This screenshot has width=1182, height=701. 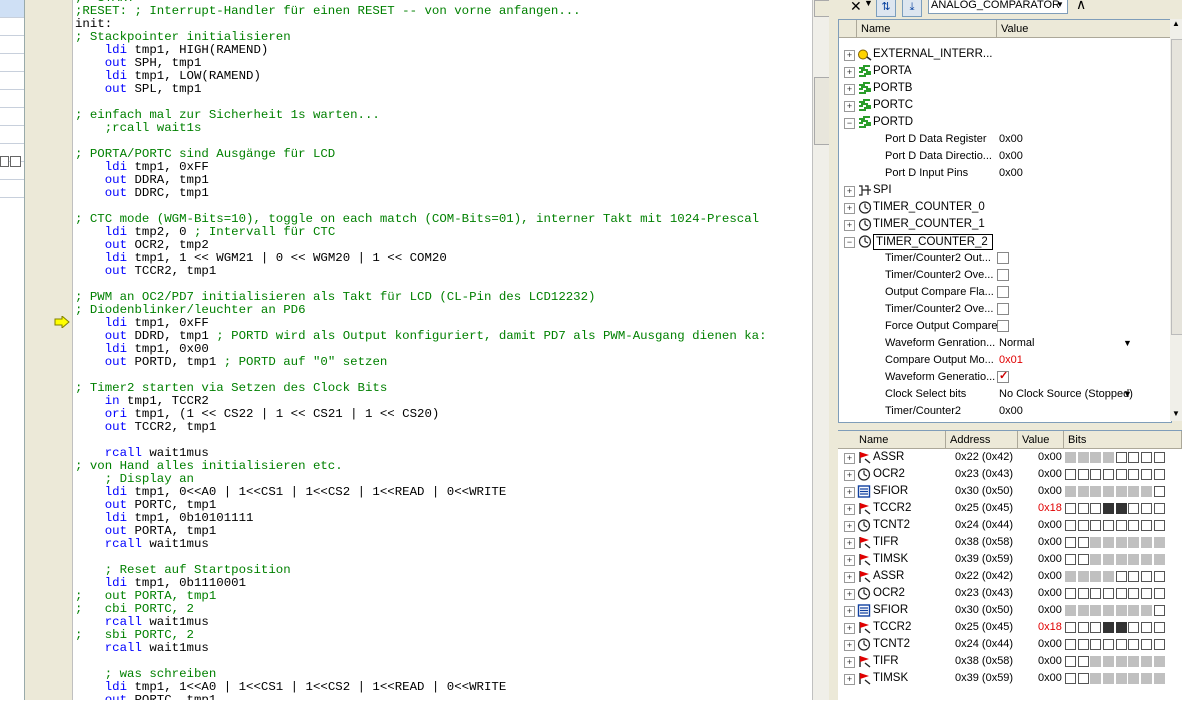 What do you see at coordinates (1005, 224) in the screenshot?
I see `io-row: + TIMER_COUNTER_1` at bounding box center [1005, 224].